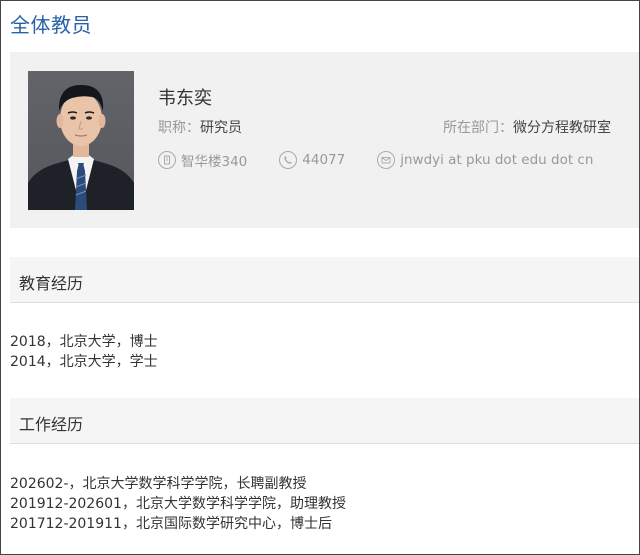 The image size is (640, 555). Describe the element at coordinates (324, 160) in the screenshot. I see `phone-text: 44077` at that location.